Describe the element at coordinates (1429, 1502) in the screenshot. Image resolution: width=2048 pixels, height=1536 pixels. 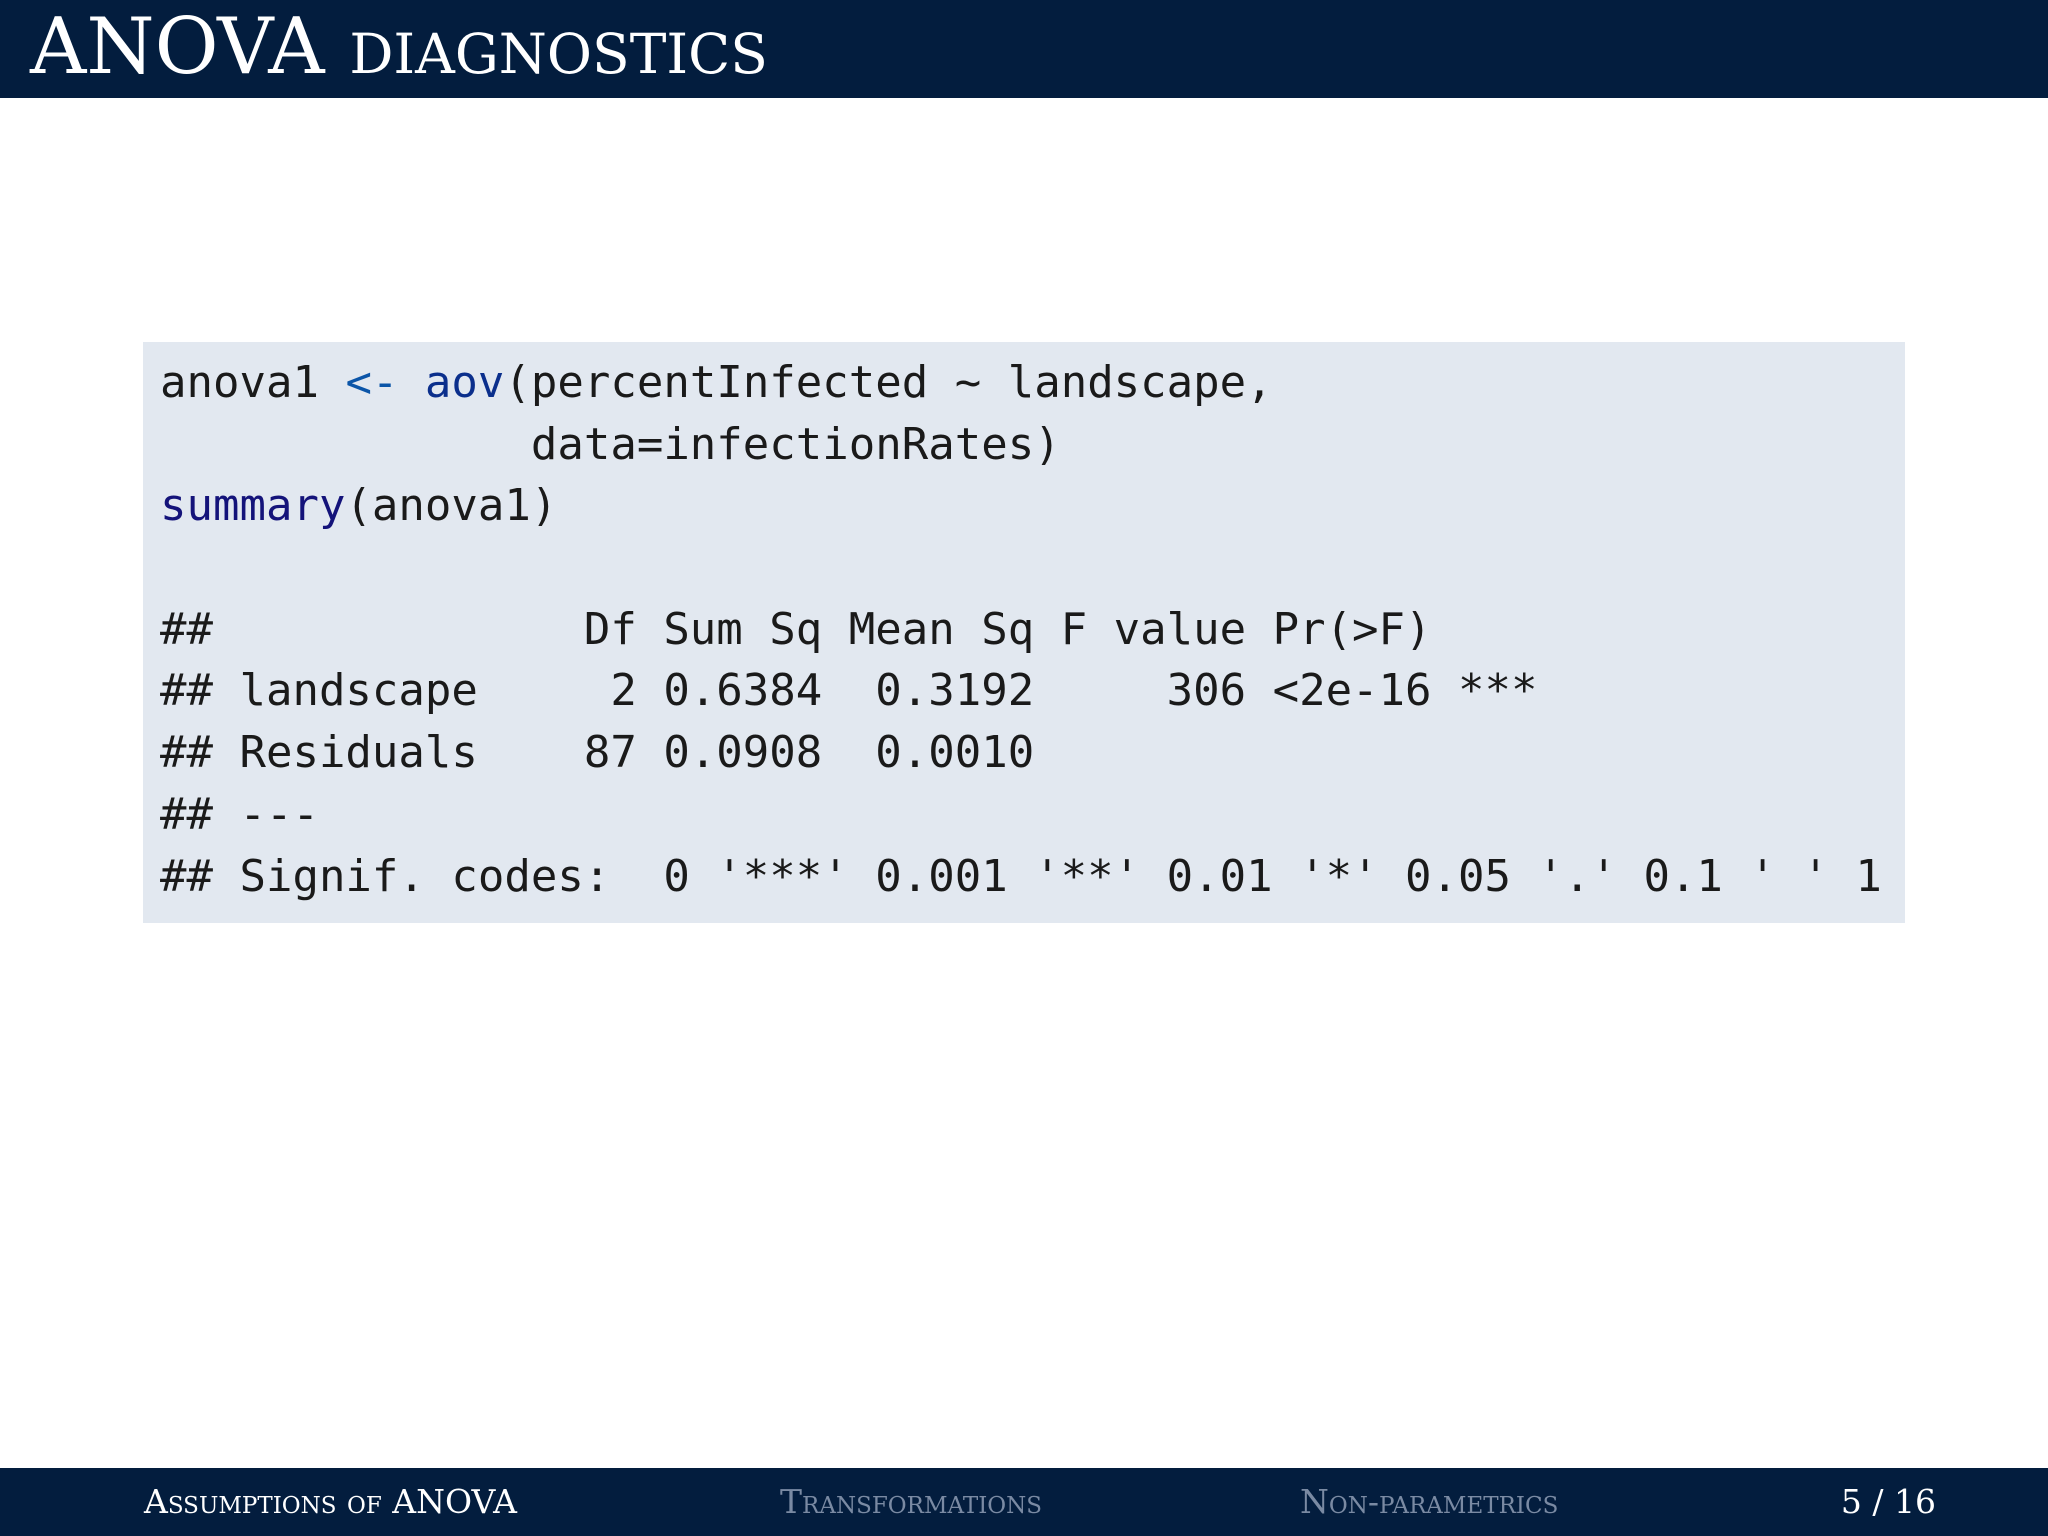
I see `footer-section-nonparametrics: Non-parametrics` at that location.